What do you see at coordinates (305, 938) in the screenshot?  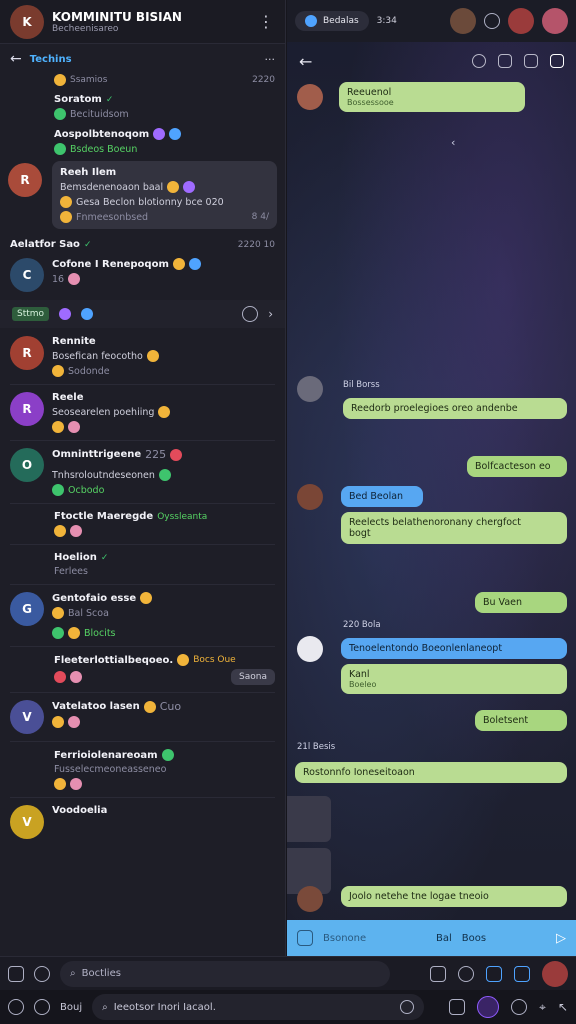 I see `attach-icon` at bounding box center [305, 938].